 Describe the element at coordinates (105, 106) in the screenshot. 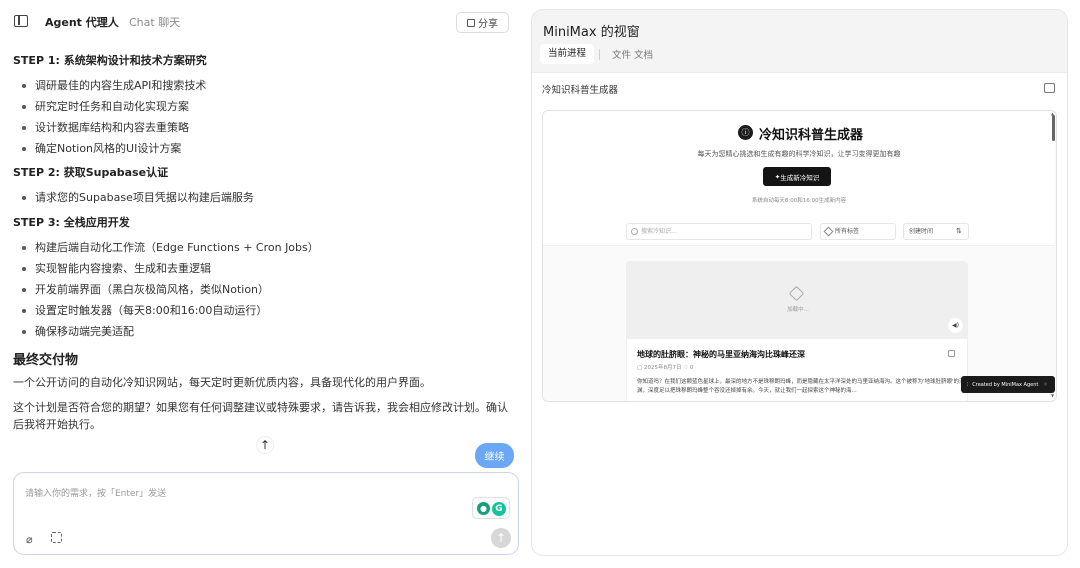

I see `list-item: 研究定时任务和自动化实现方案` at that location.